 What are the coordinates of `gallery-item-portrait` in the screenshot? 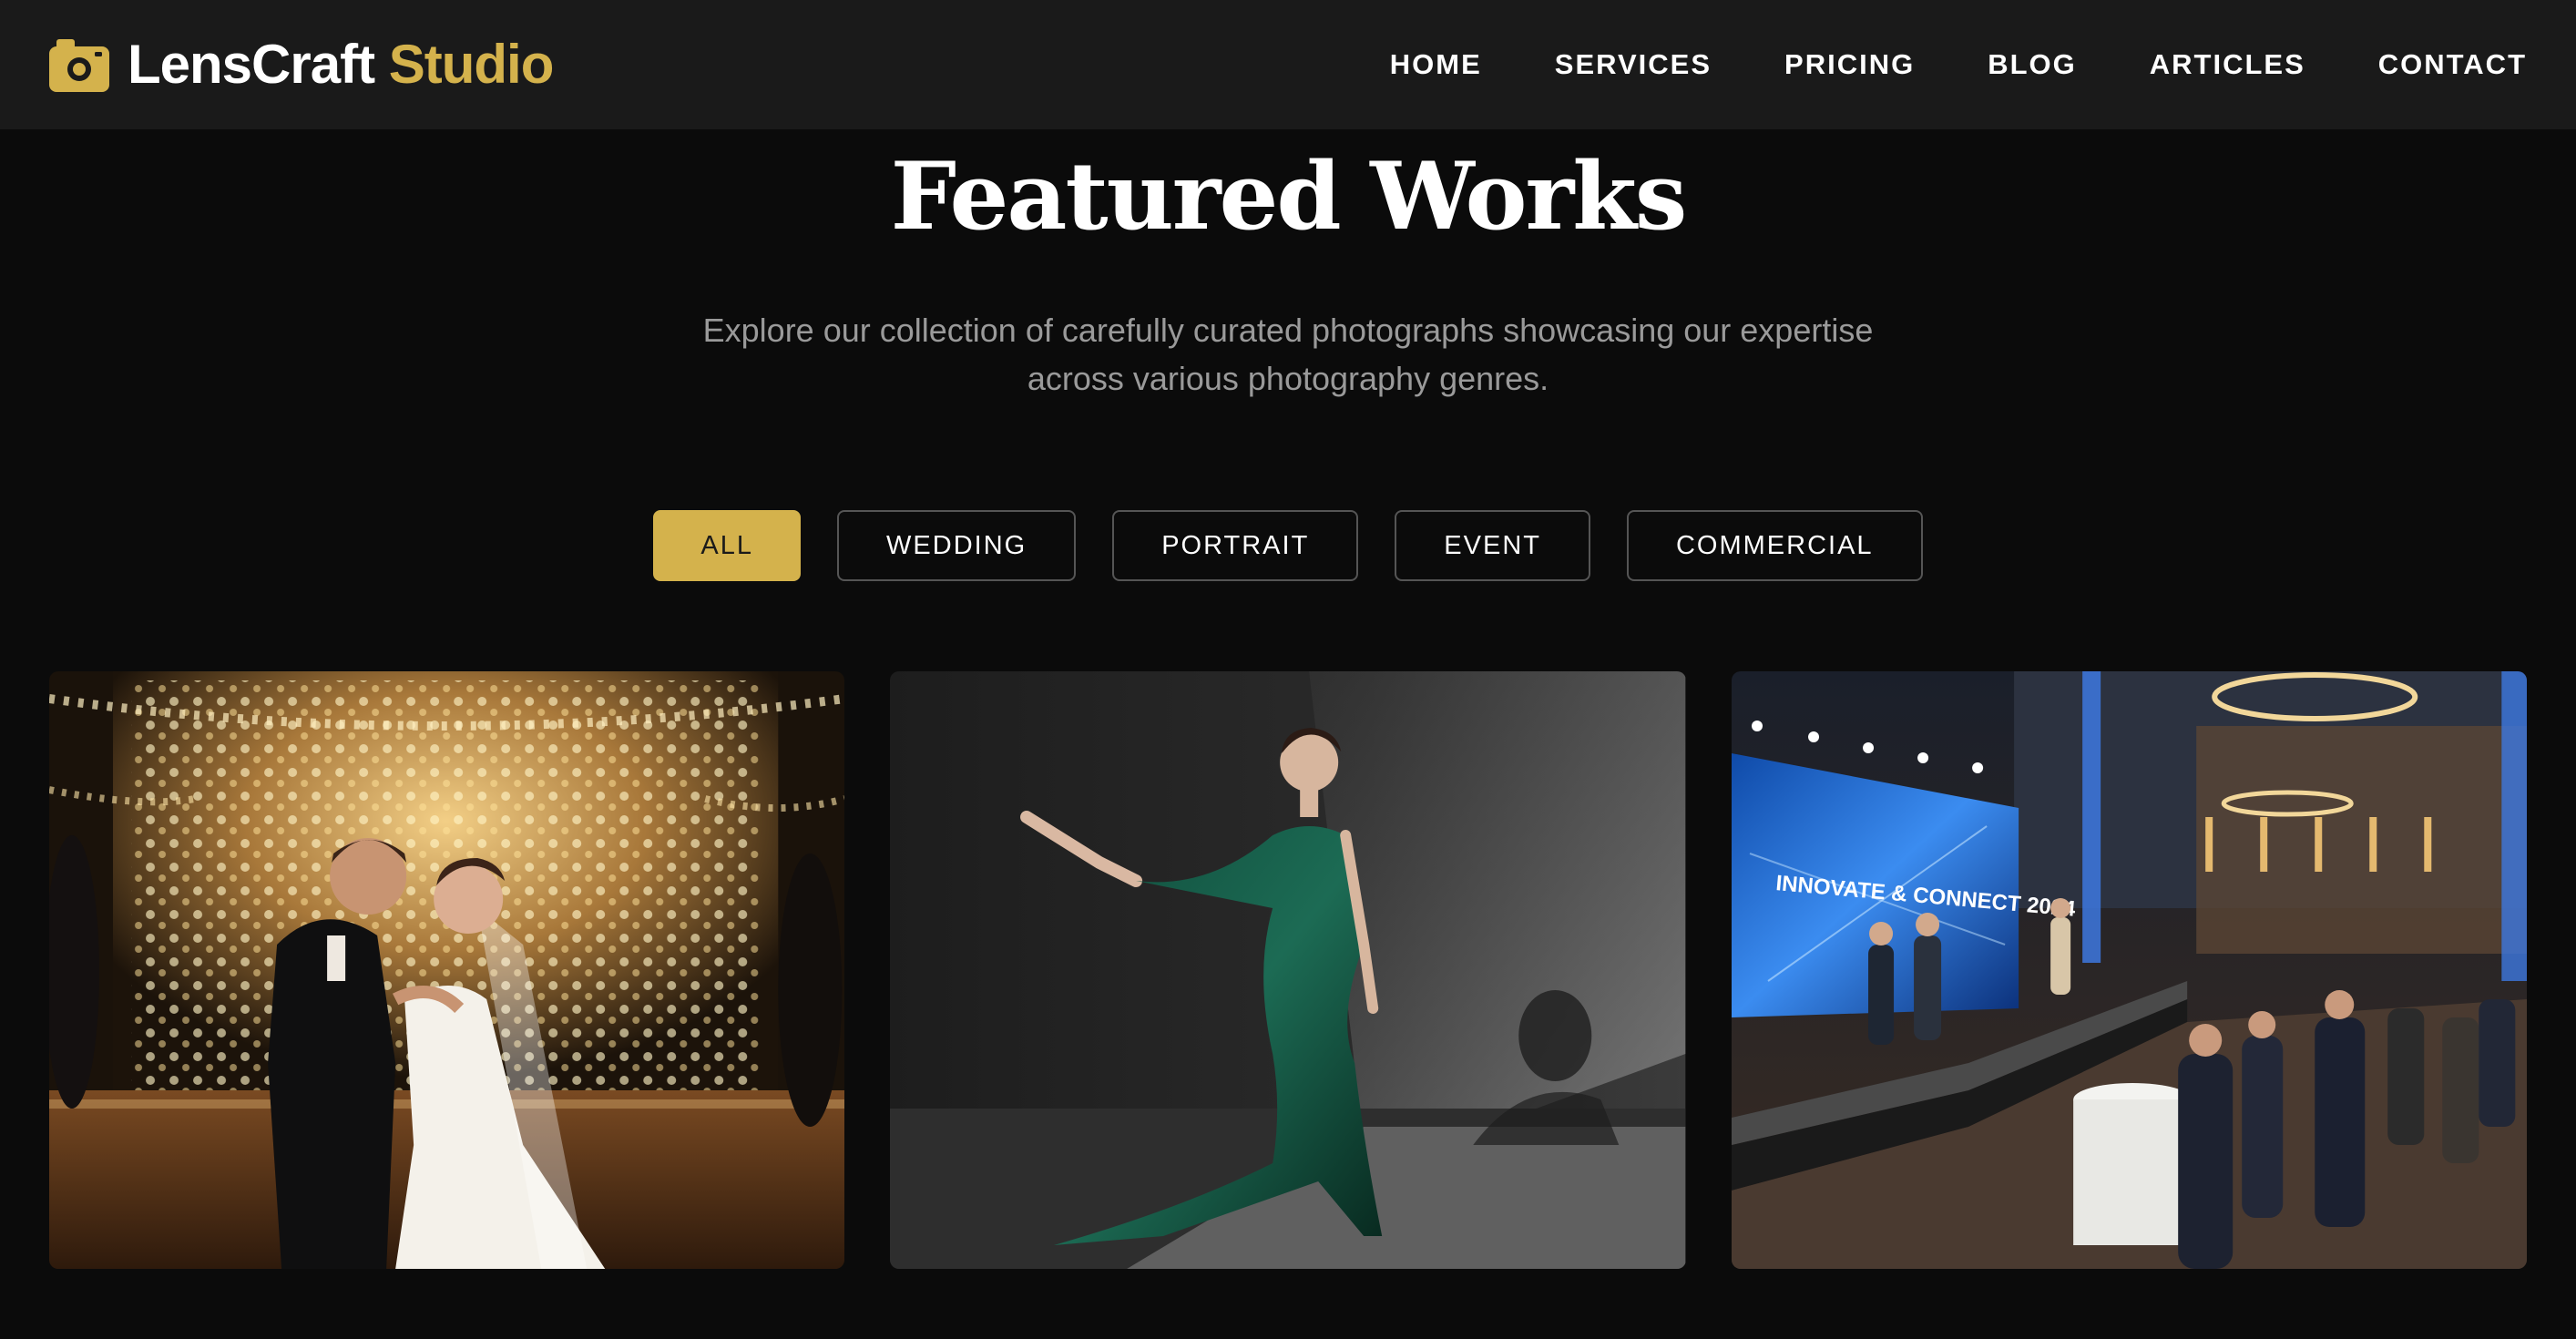 It's located at (1288, 970).